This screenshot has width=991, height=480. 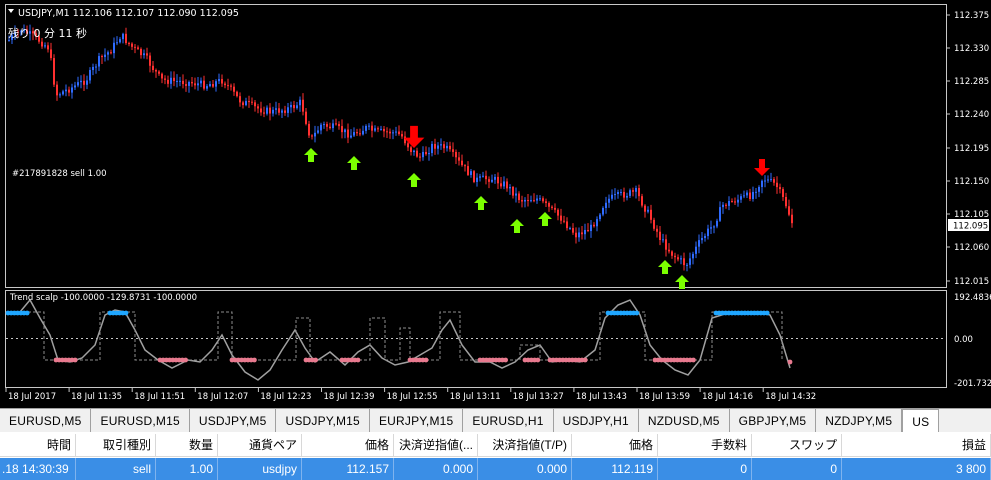 What do you see at coordinates (159, 397) in the screenshot?
I see `time-label: 18 Jul 11:51` at bounding box center [159, 397].